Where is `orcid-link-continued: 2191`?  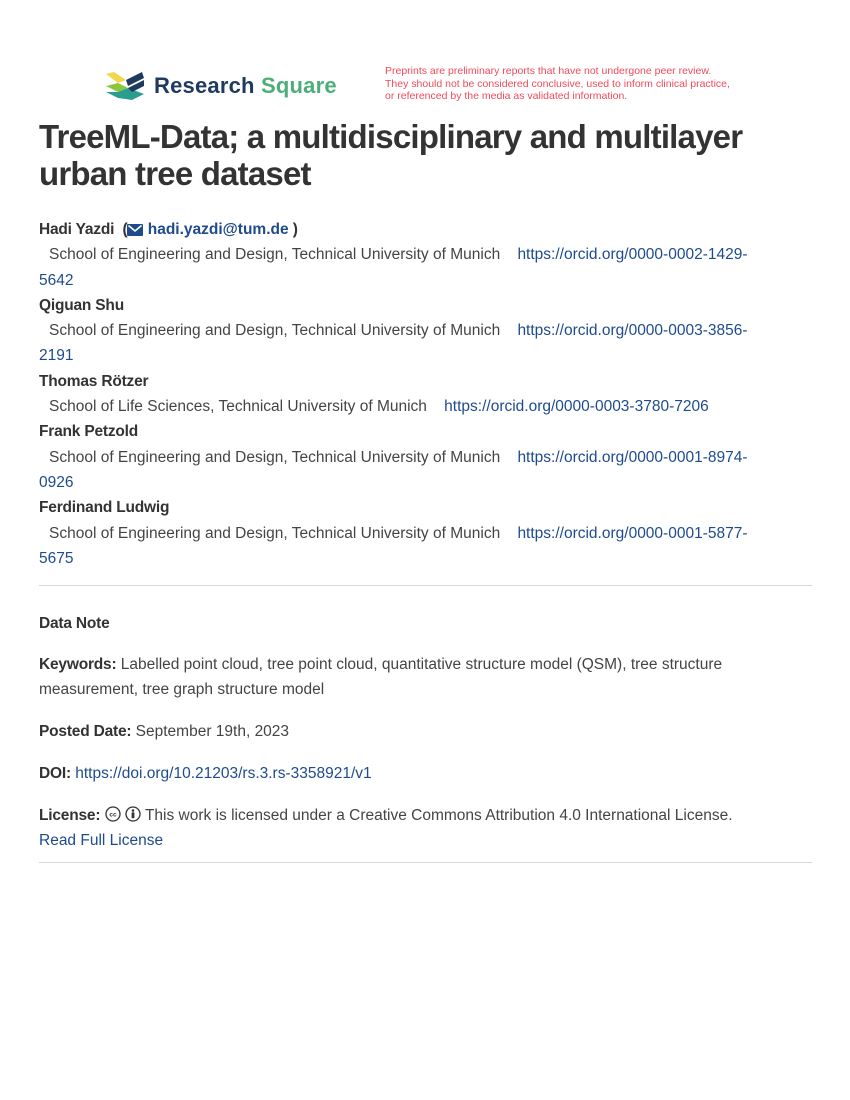
orcid-link-continued: 2191 is located at coordinates (56, 355).